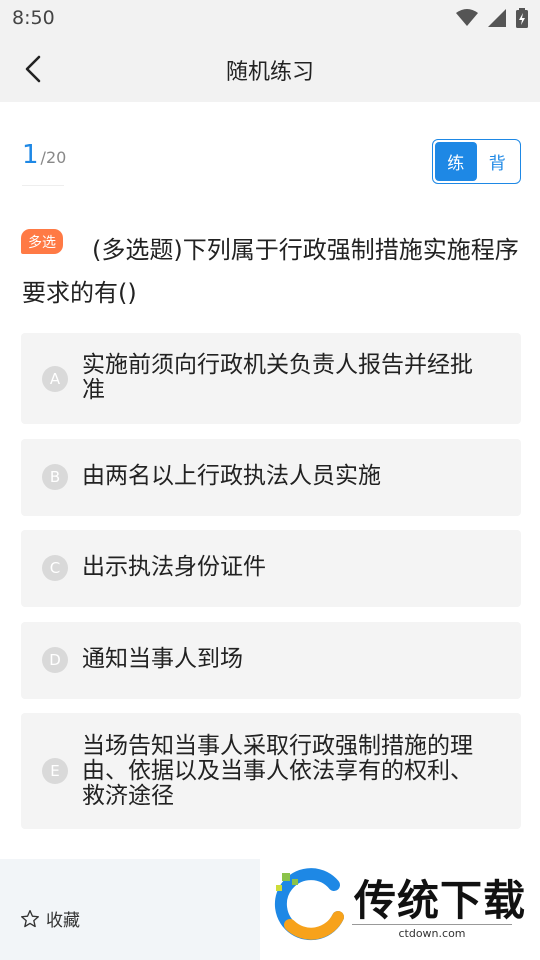 This screenshot has height=960, width=540. I want to click on option-e: E 当场告知当事人采取行政强制措施的理由、依据以及当事人依法享有的权利、救济途径, so click(271, 771).